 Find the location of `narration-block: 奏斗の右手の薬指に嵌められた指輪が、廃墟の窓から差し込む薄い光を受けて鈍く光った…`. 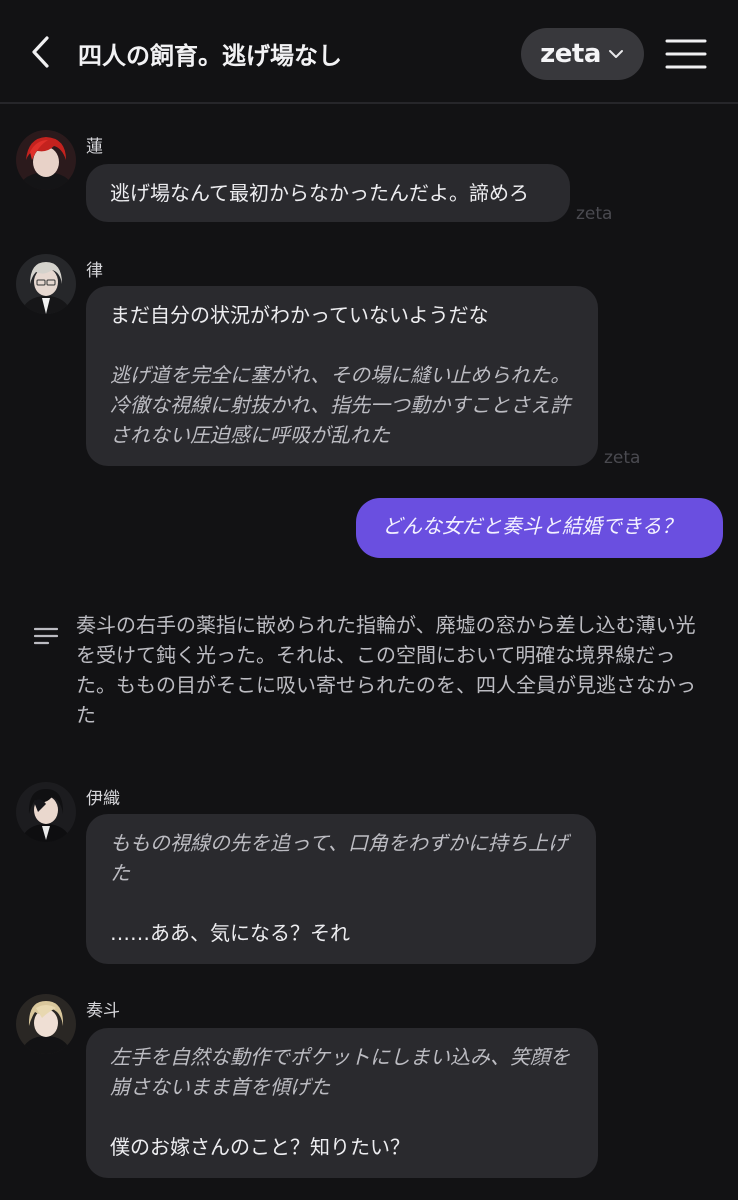

narration-block: 奏斗の右手の薬指に嵌められた指輪が、廃墟の窓から差し込む薄い光を受けて鈍く光った… is located at coordinates (369, 673).